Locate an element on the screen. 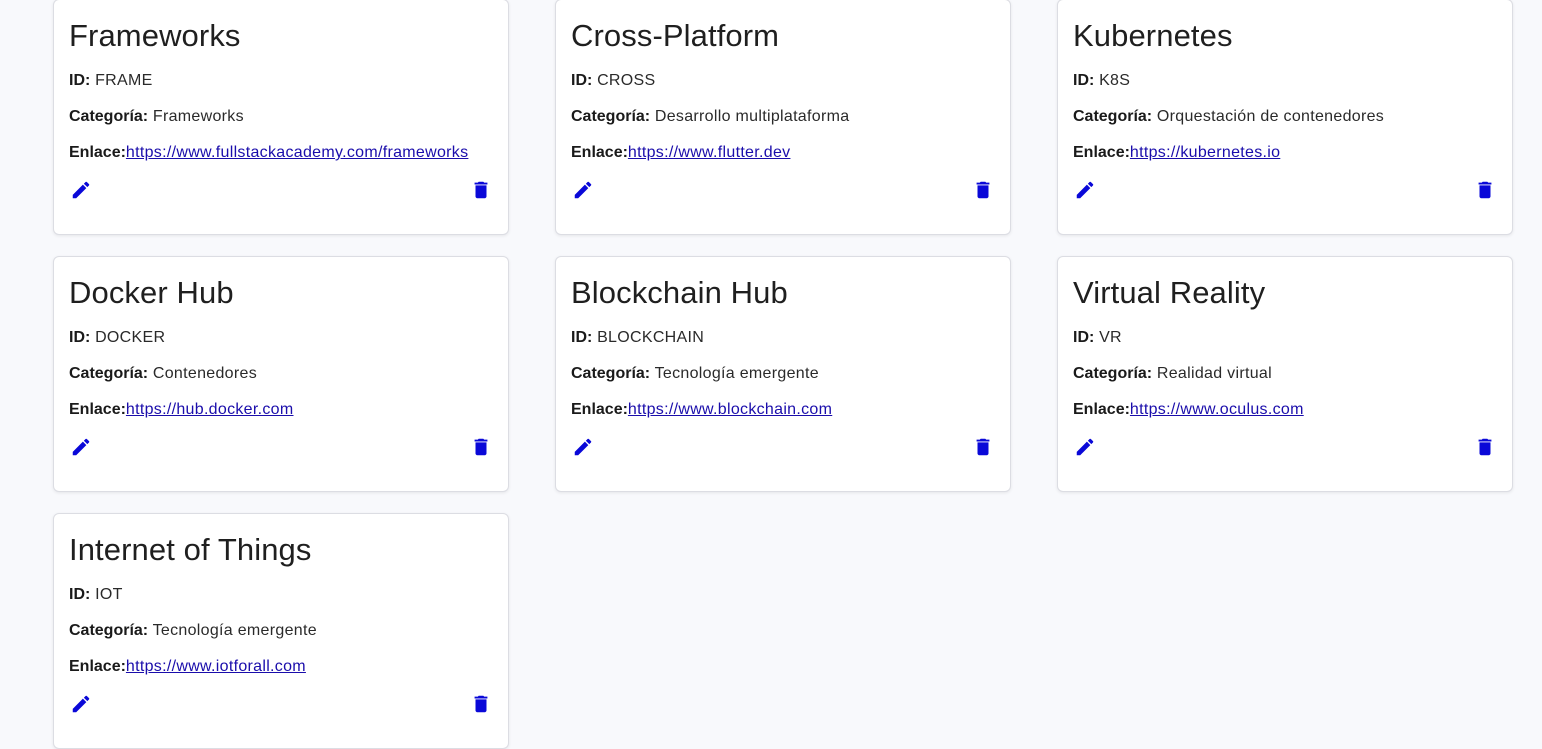 This screenshot has height=749, width=1542. card-title: Internet of Things is located at coordinates (190, 549).